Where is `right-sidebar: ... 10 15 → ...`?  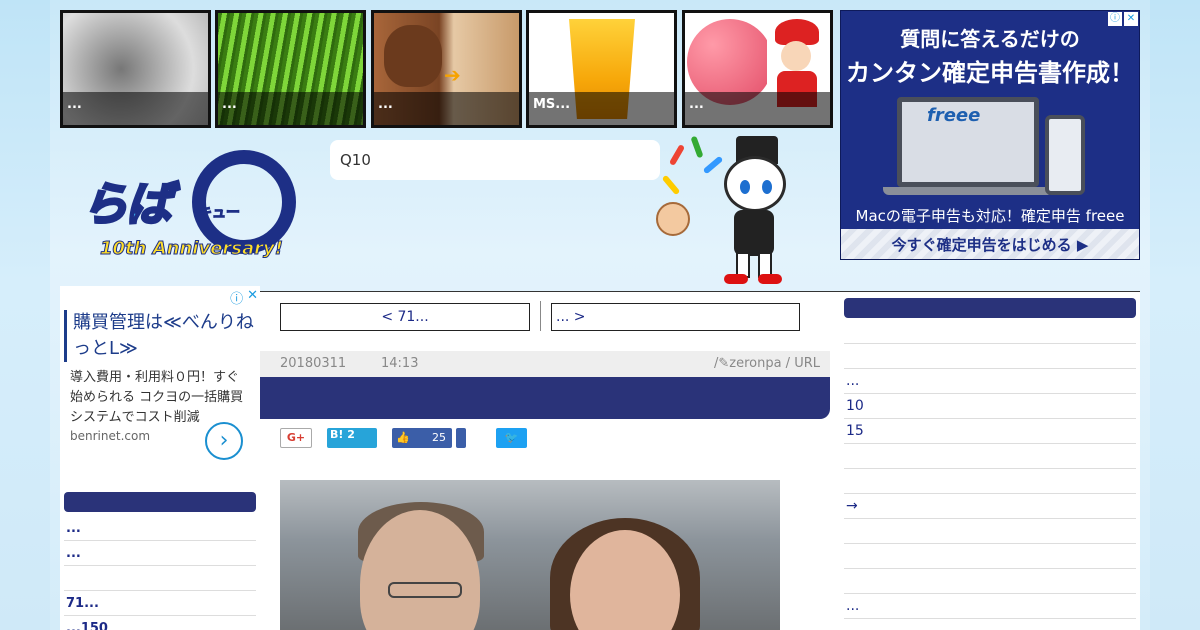 right-sidebar: ... 10 15 → ... is located at coordinates (990, 460).